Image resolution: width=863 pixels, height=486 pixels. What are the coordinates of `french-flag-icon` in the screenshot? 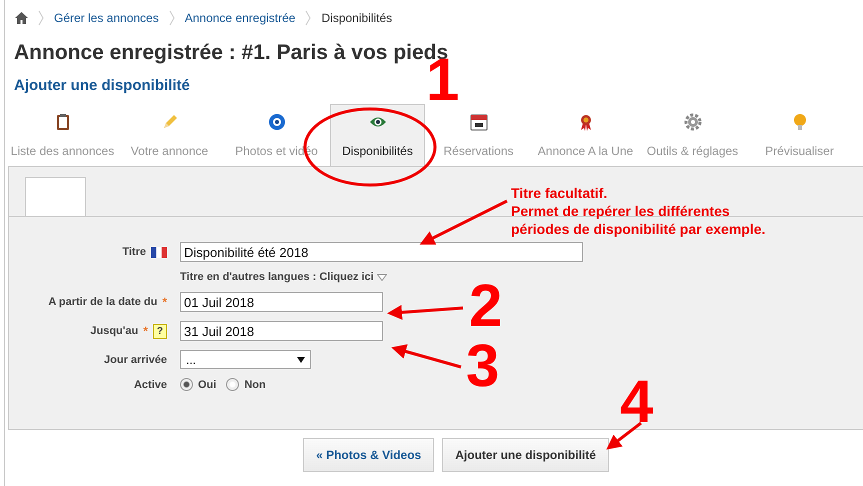 It's located at (159, 252).